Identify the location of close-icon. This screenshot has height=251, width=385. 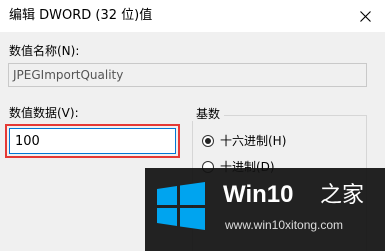
(365, 16).